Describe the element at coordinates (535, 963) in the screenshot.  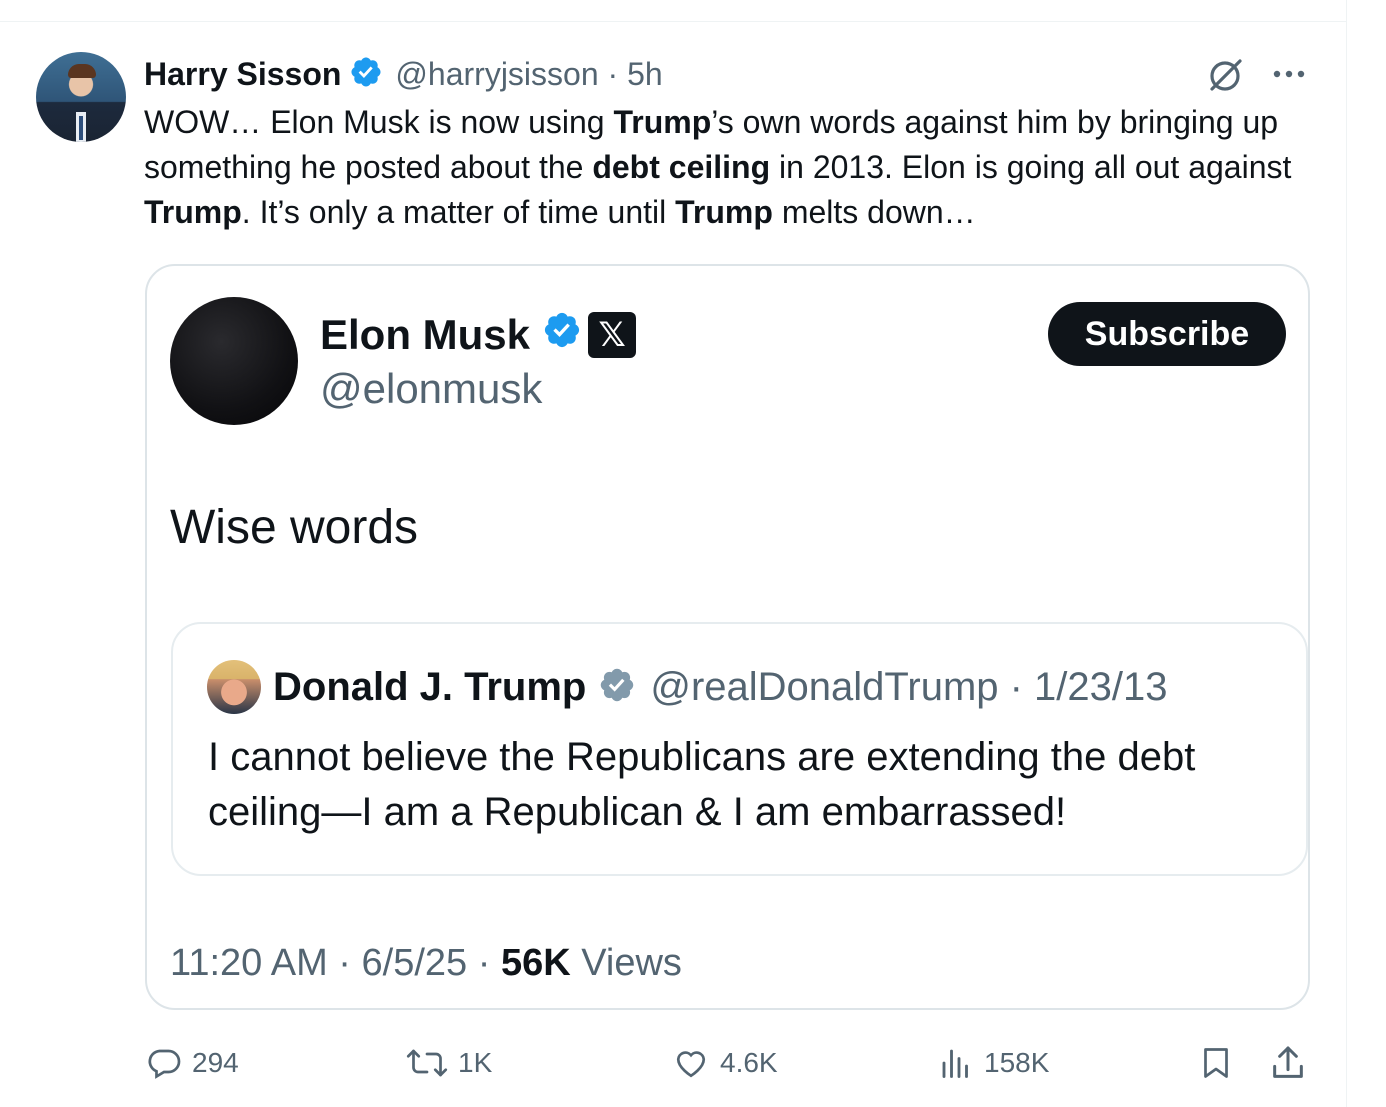
I see `views-count: 56K` at that location.